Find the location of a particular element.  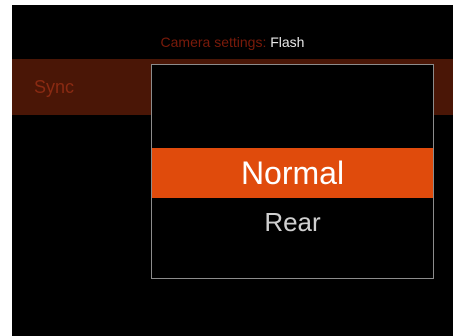

title-bar: Camera settings: Flash is located at coordinates (232, 31).